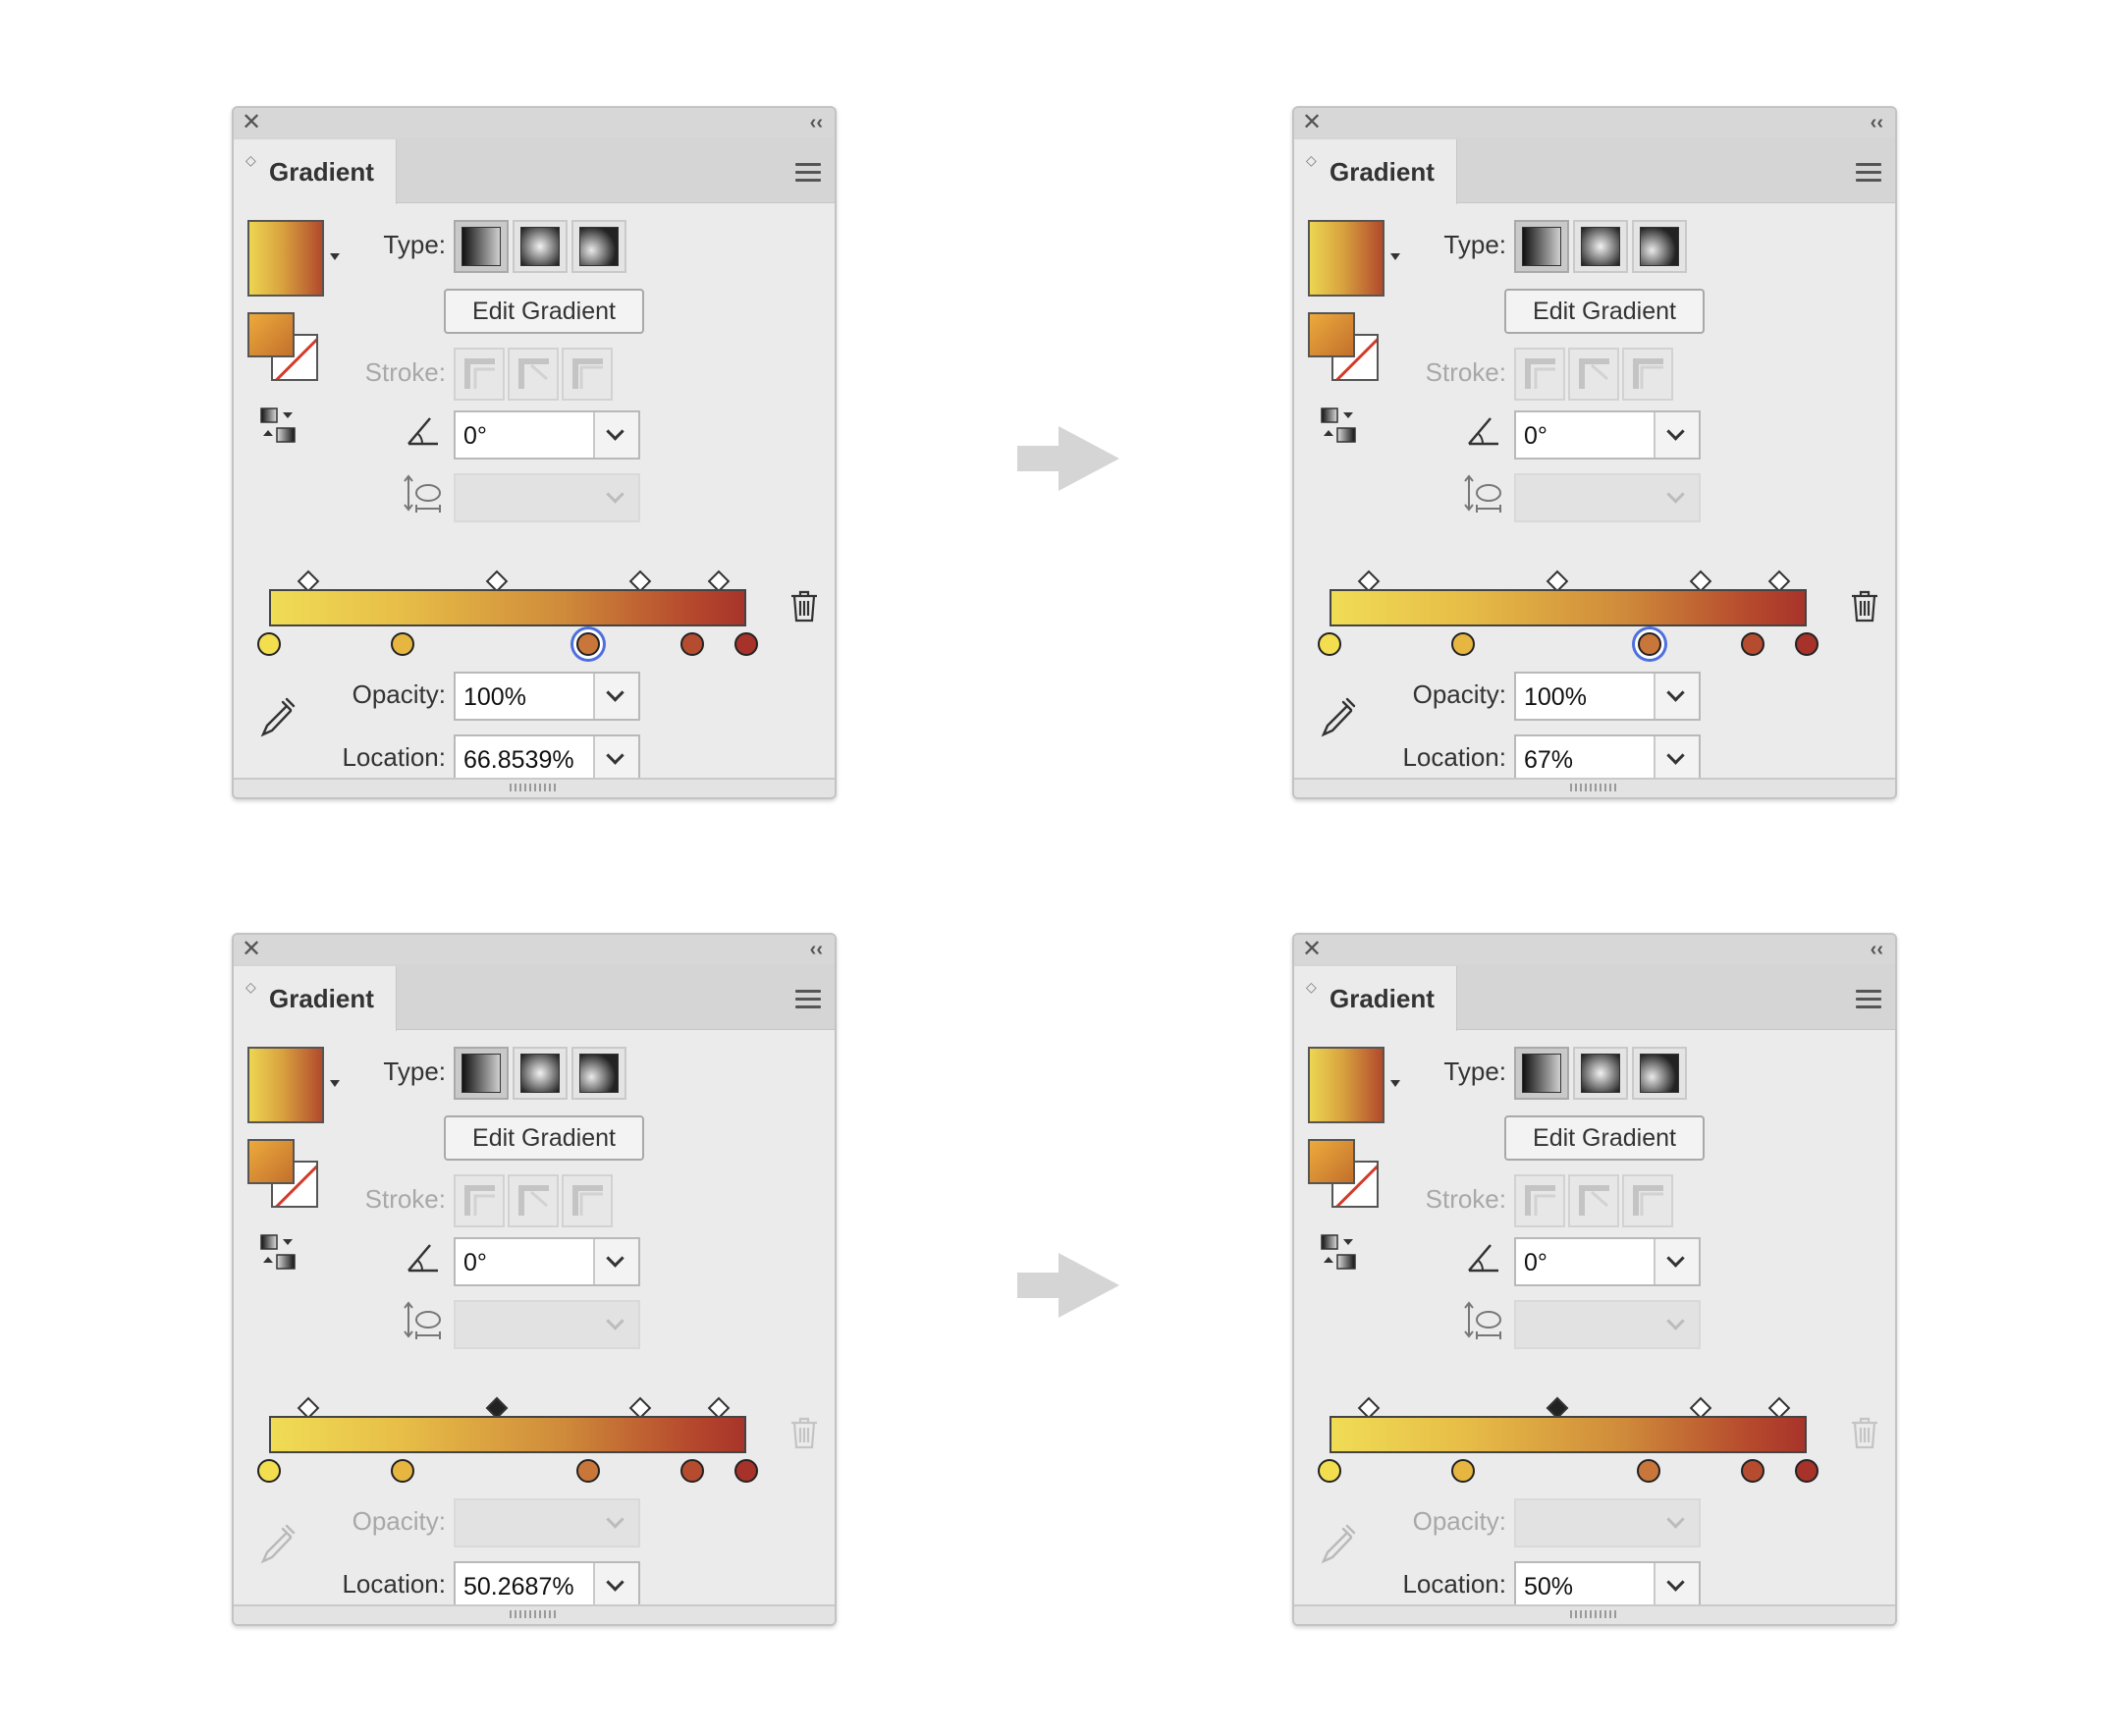 This screenshot has width=2117, height=1736. What do you see at coordinates (519, 1587) in the screenshot?
I see `location-value: 50.2687%` at bounding box center [519, 1587].